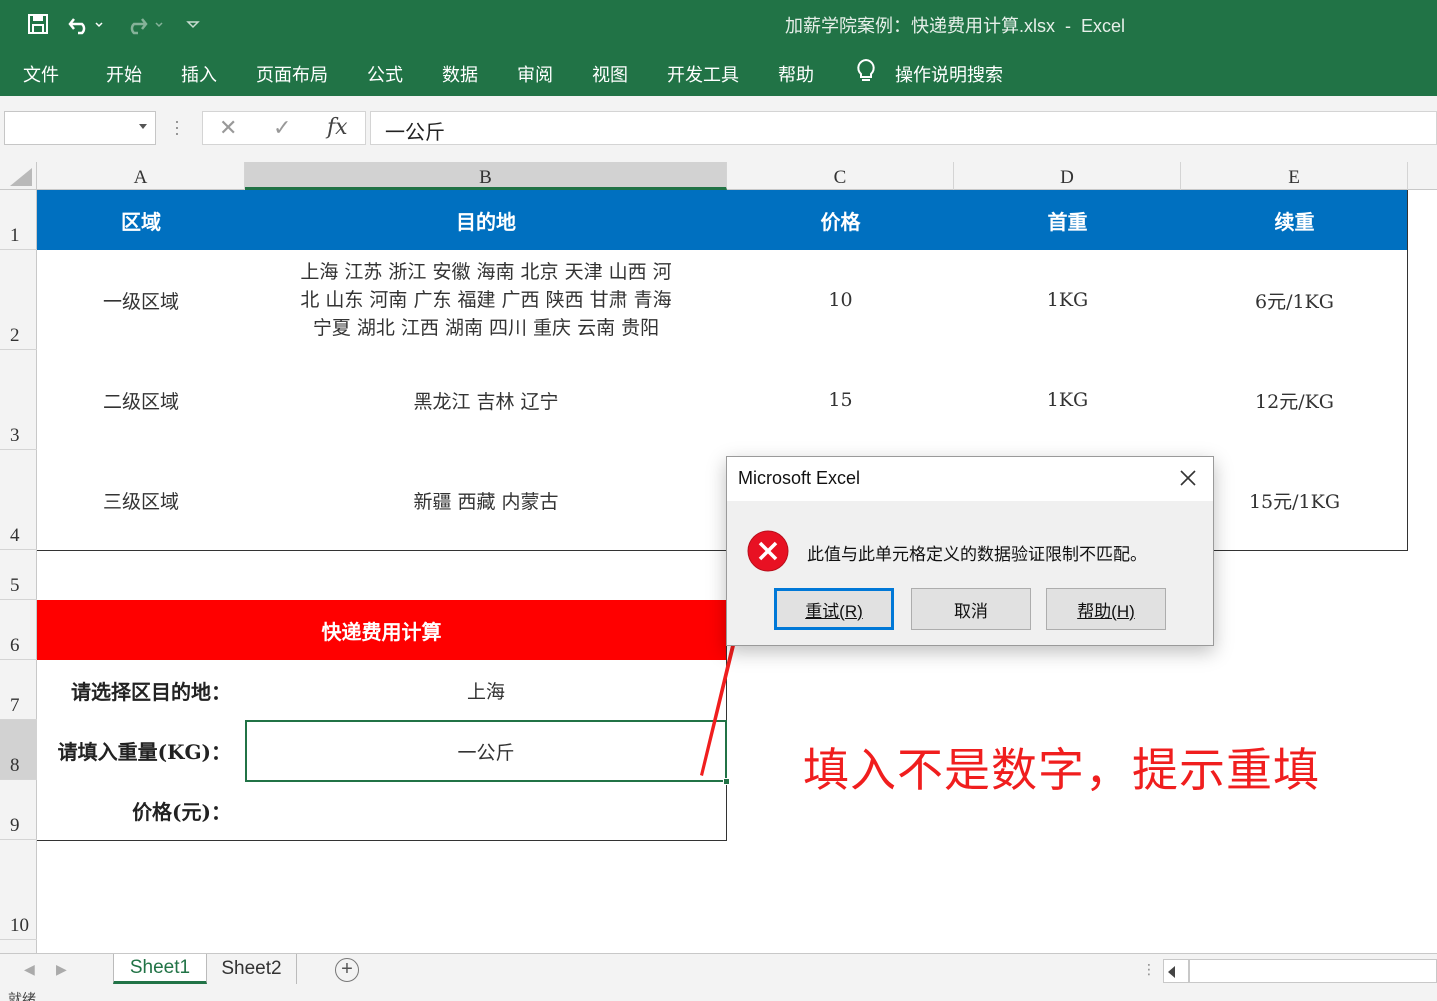 This screenshot has height=1001, width=1437. What do you see at coordinates (18, 630) in the screenshot?
I see `row-header-6: 6` at bounding box center [18, 630].